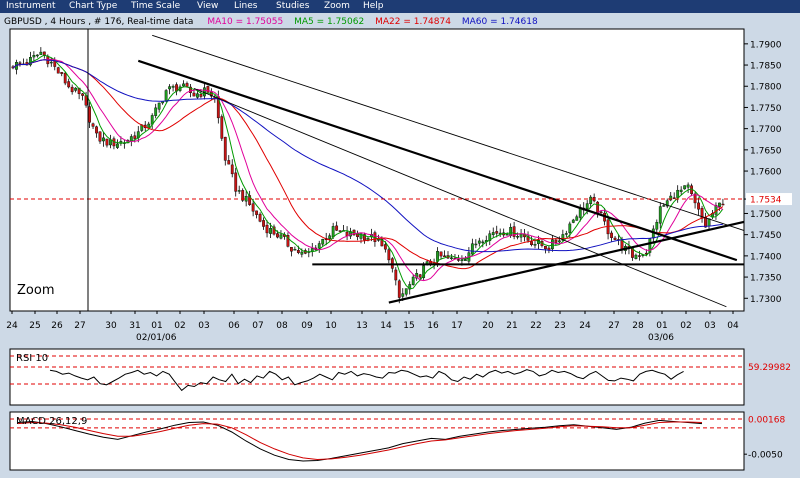 The image size is (800, 478). I want to click on price-tick-label: 1.7500, so click(766, 215).